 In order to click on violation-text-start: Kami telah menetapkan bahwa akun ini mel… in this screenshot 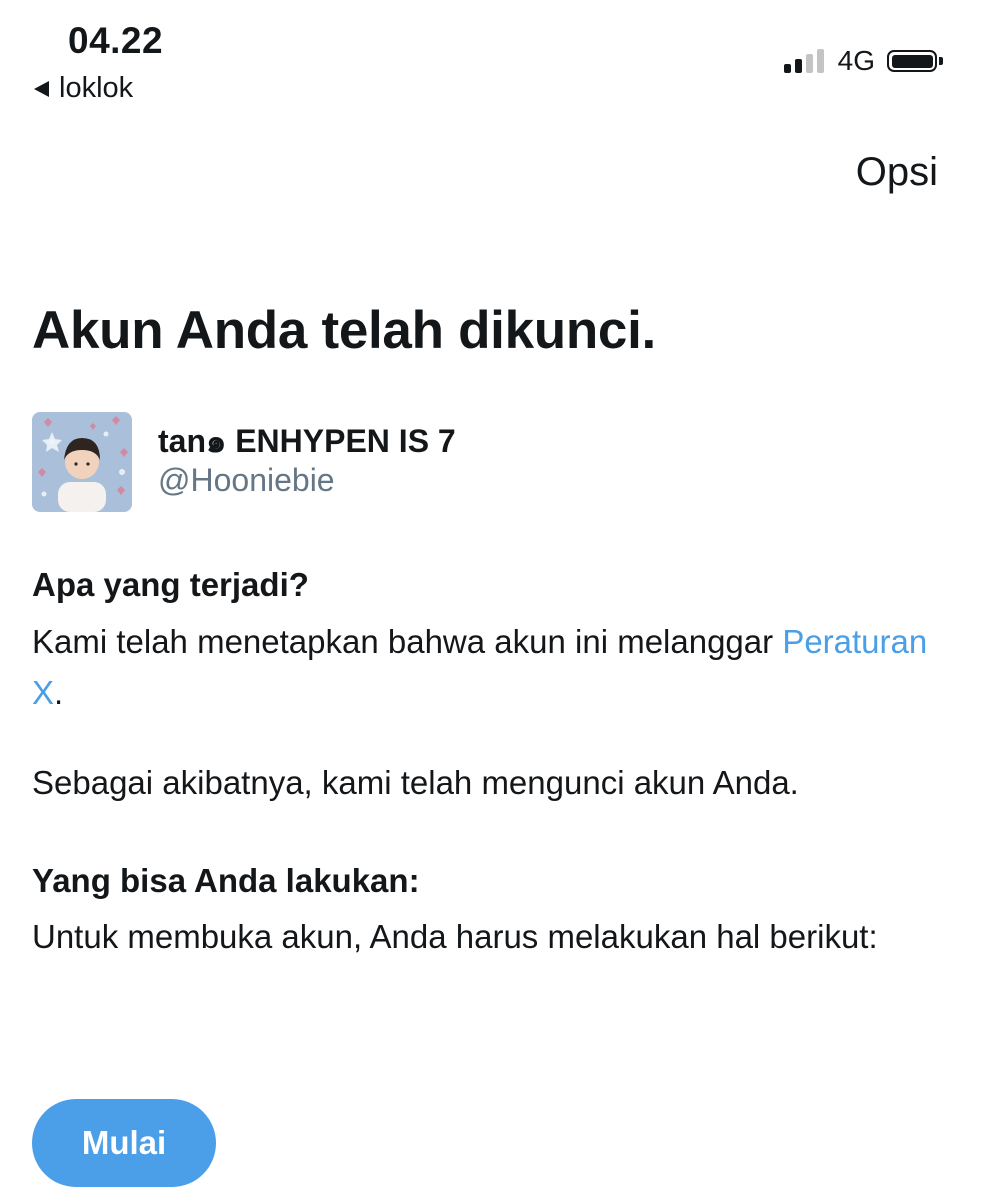, I will do `click(407, 641)`.